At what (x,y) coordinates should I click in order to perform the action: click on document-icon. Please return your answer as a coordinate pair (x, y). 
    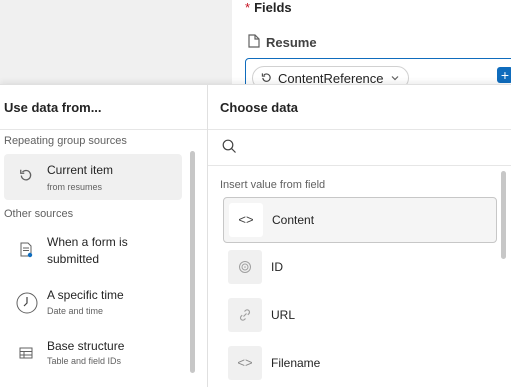
    Looking at the image, I should click on (254, 42).